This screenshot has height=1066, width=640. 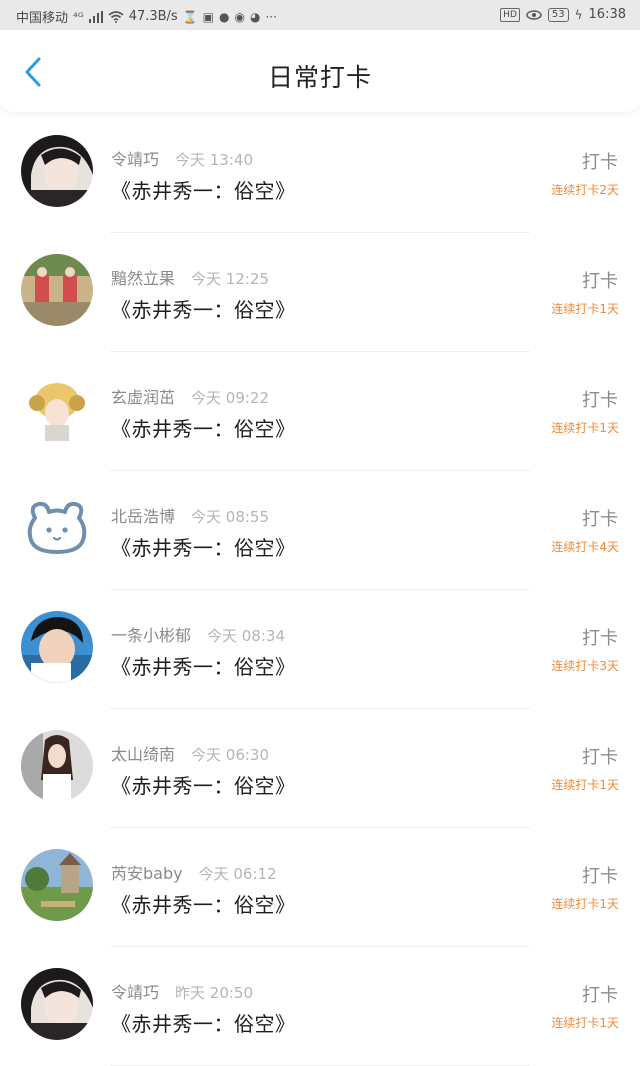 What do you see at coordinates (208, 16) in the screenshot?
I see `clipboard-icon: ▣` at bounding box center [208, 16].